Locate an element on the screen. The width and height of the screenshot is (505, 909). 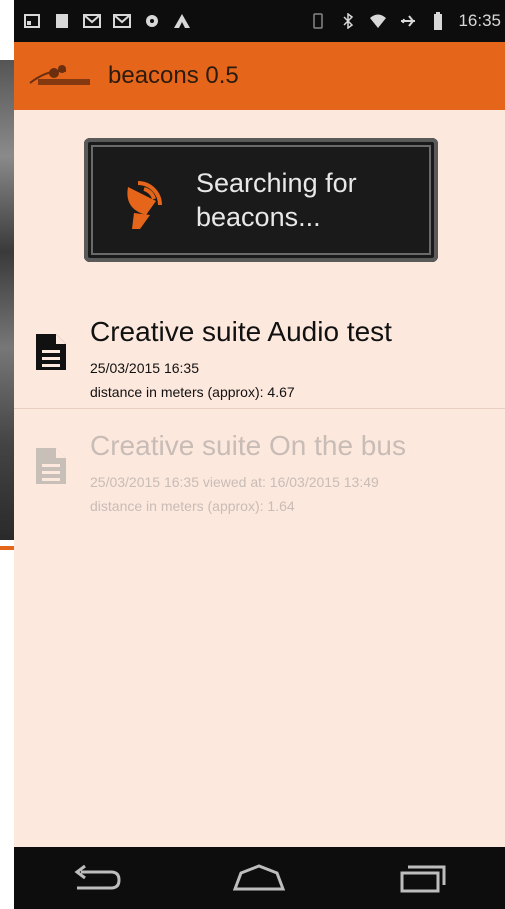
beacon-title: Creative suite Audio test is located at coordinates (241, 331).